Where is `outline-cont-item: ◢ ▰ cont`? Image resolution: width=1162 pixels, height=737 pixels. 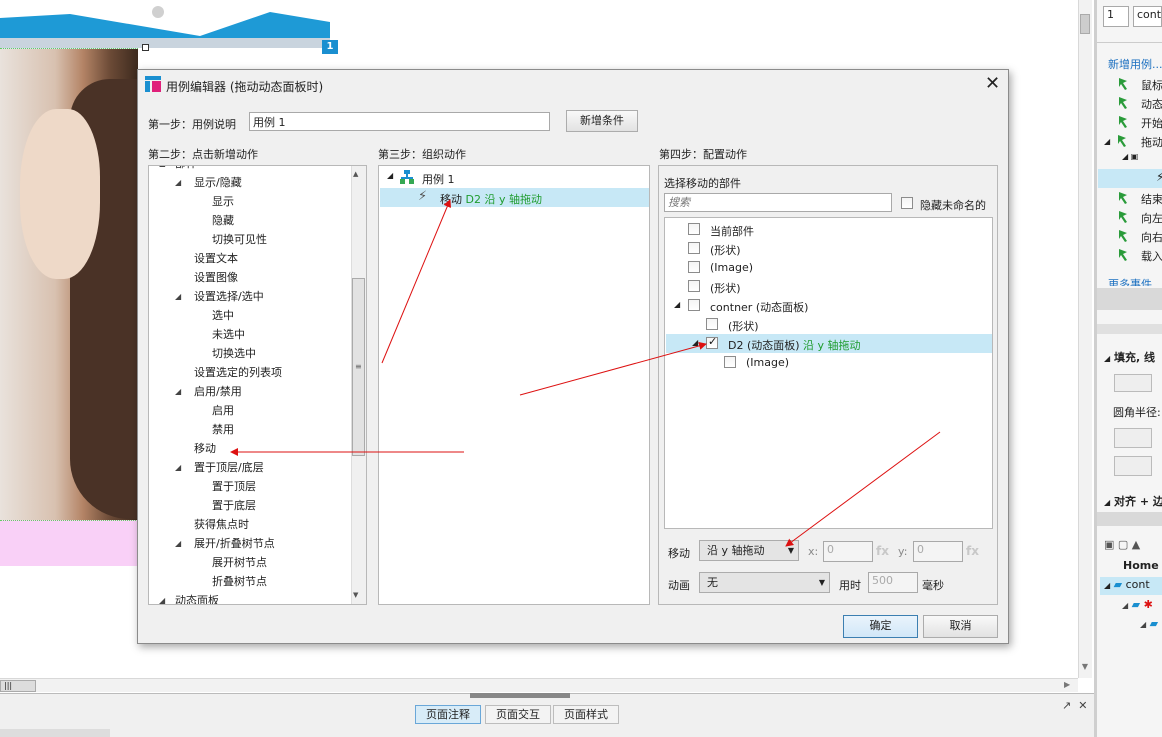
outline-cont-item: ◢ ▰ cont is located at coordinates (1127, 584).